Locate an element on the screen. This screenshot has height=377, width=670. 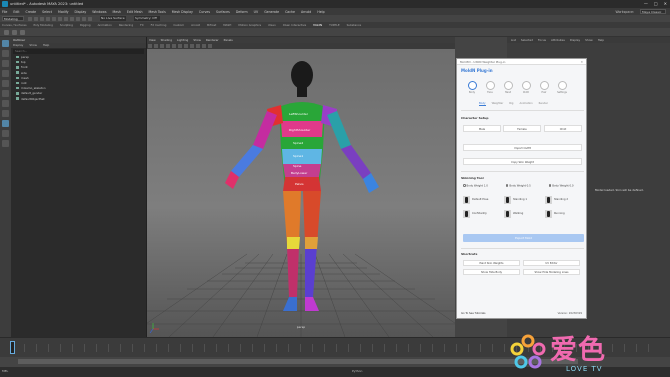
menu-create: Create is located at coordinates (31, 12).